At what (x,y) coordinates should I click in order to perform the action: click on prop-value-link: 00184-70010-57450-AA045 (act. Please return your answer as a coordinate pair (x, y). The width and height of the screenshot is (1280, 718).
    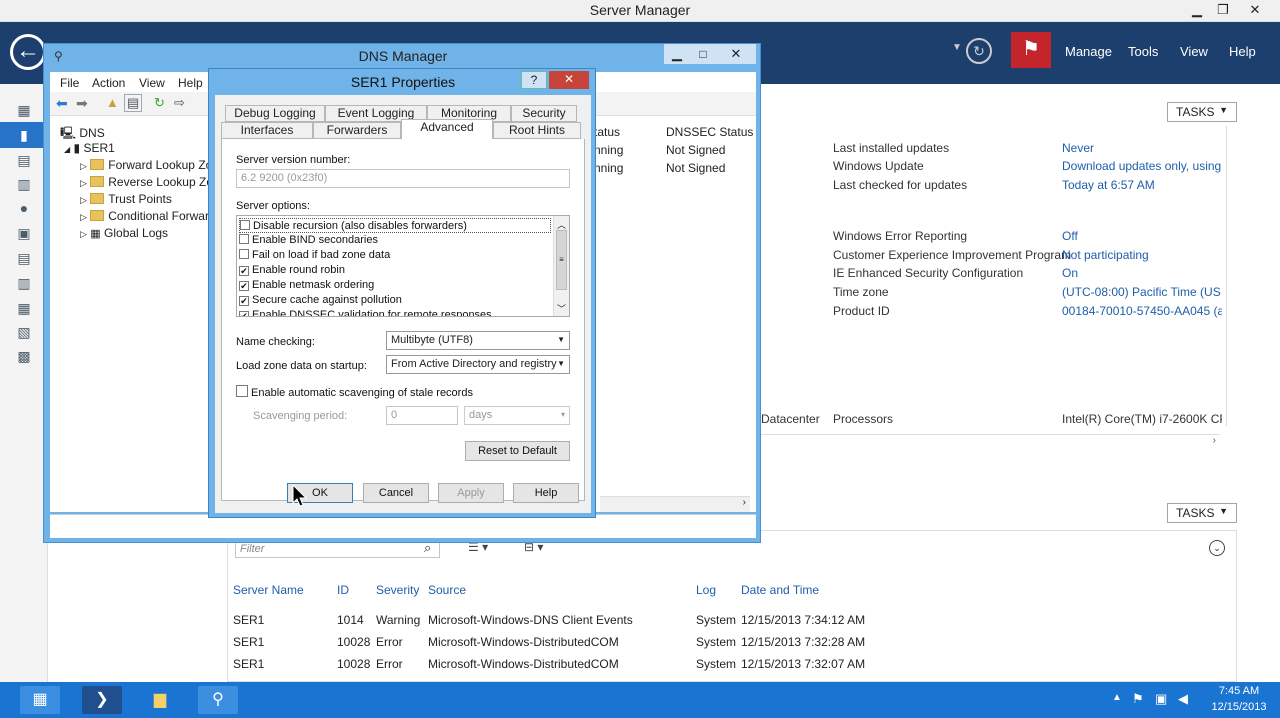
    Looking at the image, I should click on (1142, 311).